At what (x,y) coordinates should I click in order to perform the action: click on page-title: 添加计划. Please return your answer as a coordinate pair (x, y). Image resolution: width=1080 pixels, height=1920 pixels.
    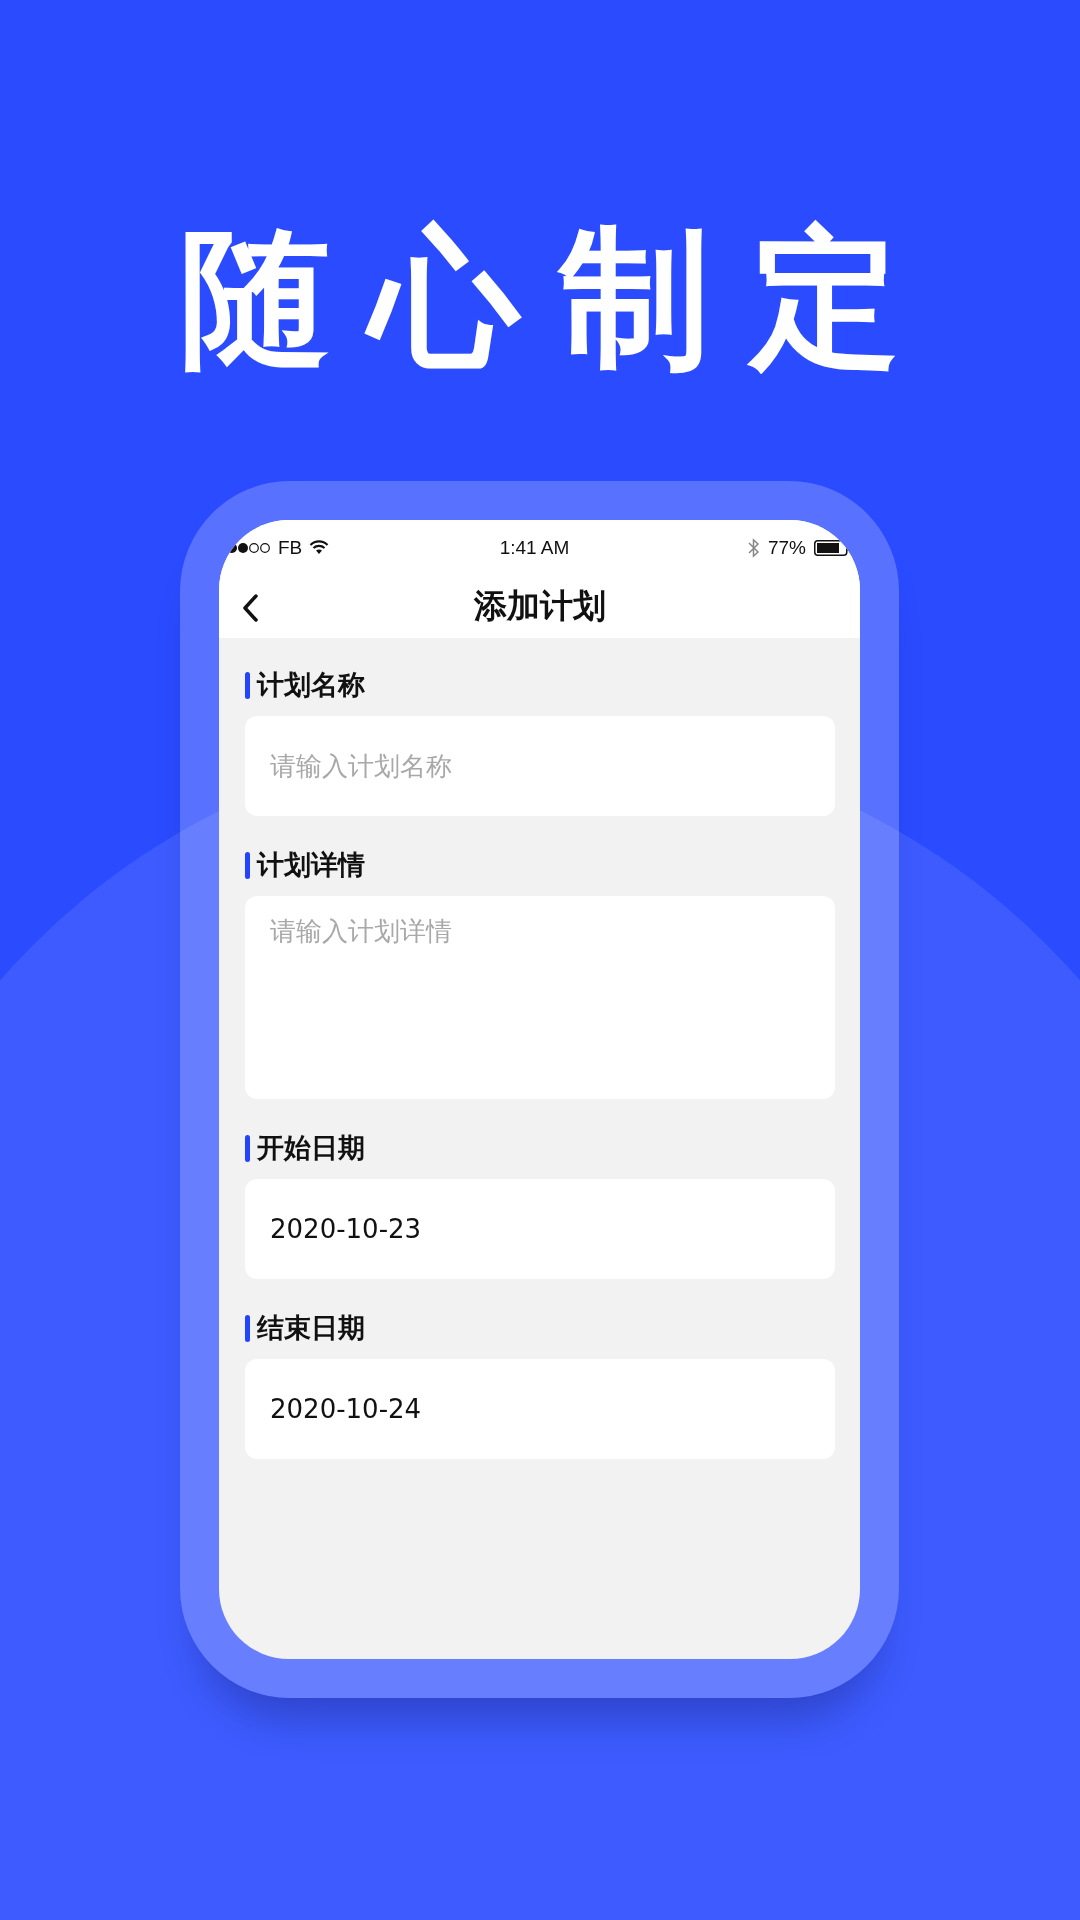
    Looking at the image, I should click on (539, 606).